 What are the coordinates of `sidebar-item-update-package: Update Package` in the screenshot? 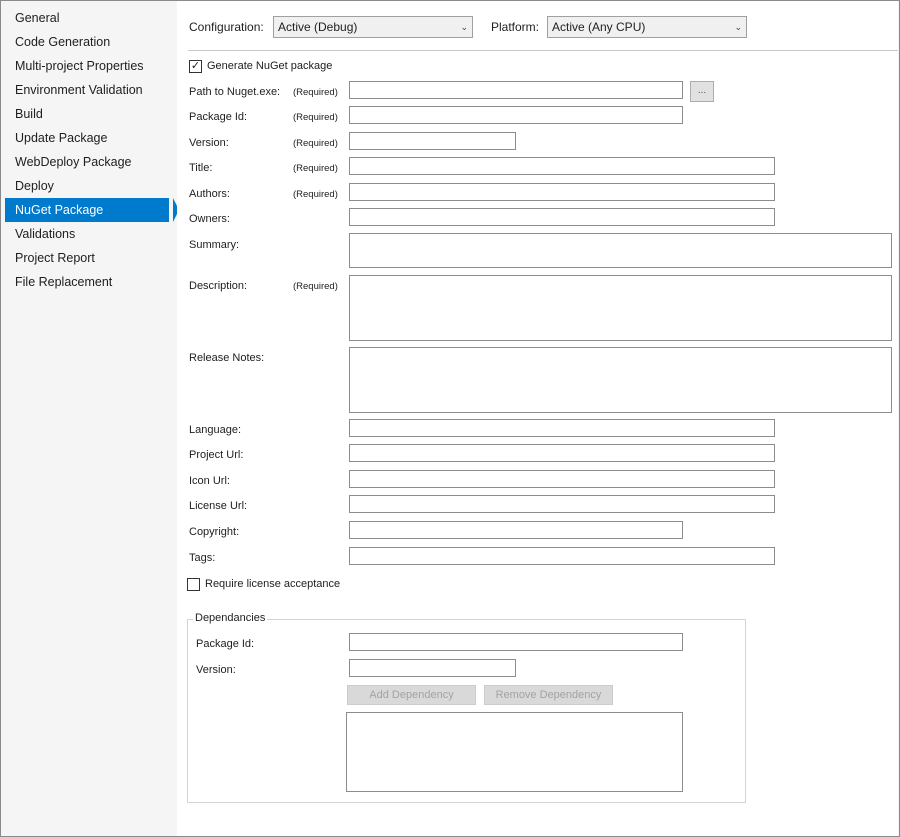 It's located at (88, 138).